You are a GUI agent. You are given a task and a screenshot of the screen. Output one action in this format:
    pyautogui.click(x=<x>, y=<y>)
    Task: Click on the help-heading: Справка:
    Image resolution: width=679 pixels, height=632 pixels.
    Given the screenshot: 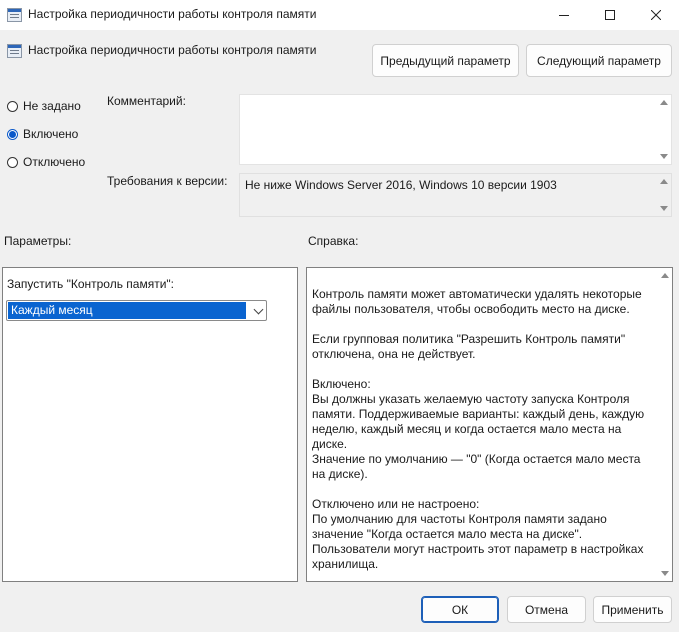 What is the action you would take?
    pyautogui.click(x=333, y=241)
    